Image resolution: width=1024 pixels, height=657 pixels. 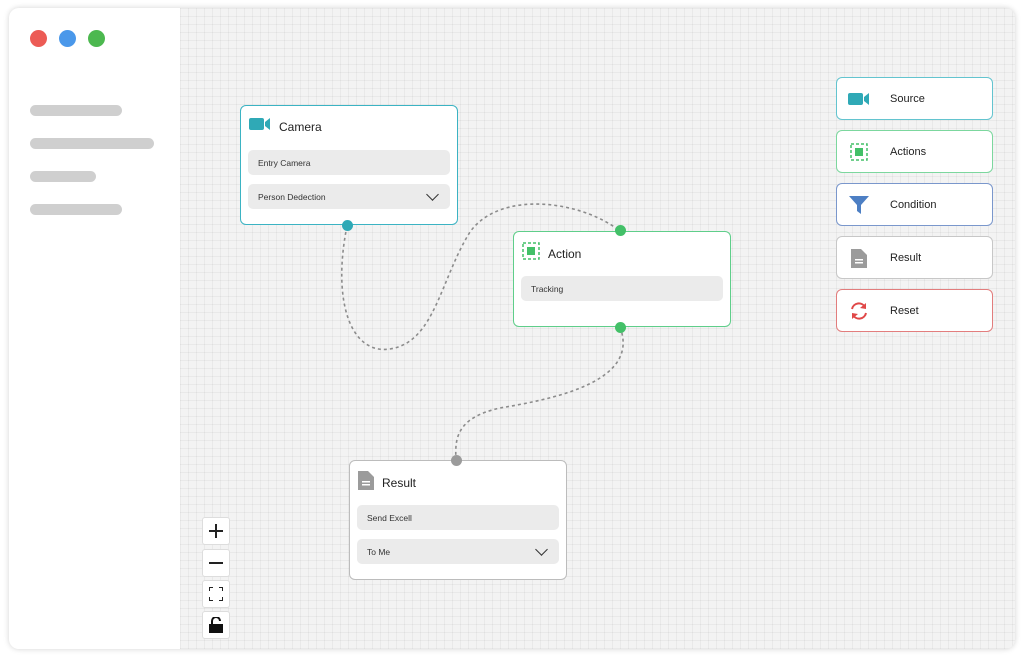 I want to click on palette-reset-button: Reset, so click(x=914, y=310).